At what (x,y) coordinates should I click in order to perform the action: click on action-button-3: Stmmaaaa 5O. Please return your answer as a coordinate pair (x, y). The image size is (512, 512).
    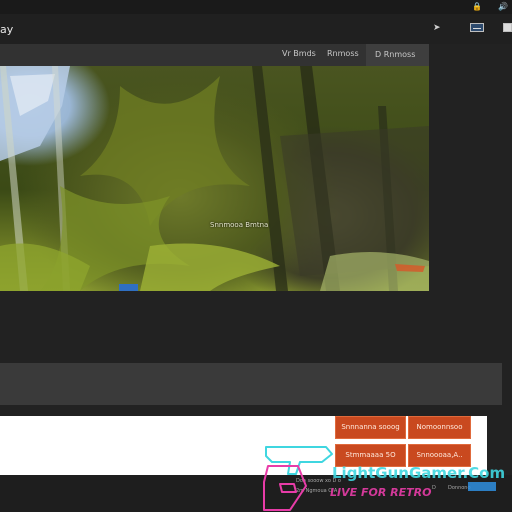
    Looking at the image, I should click on (370, 455).